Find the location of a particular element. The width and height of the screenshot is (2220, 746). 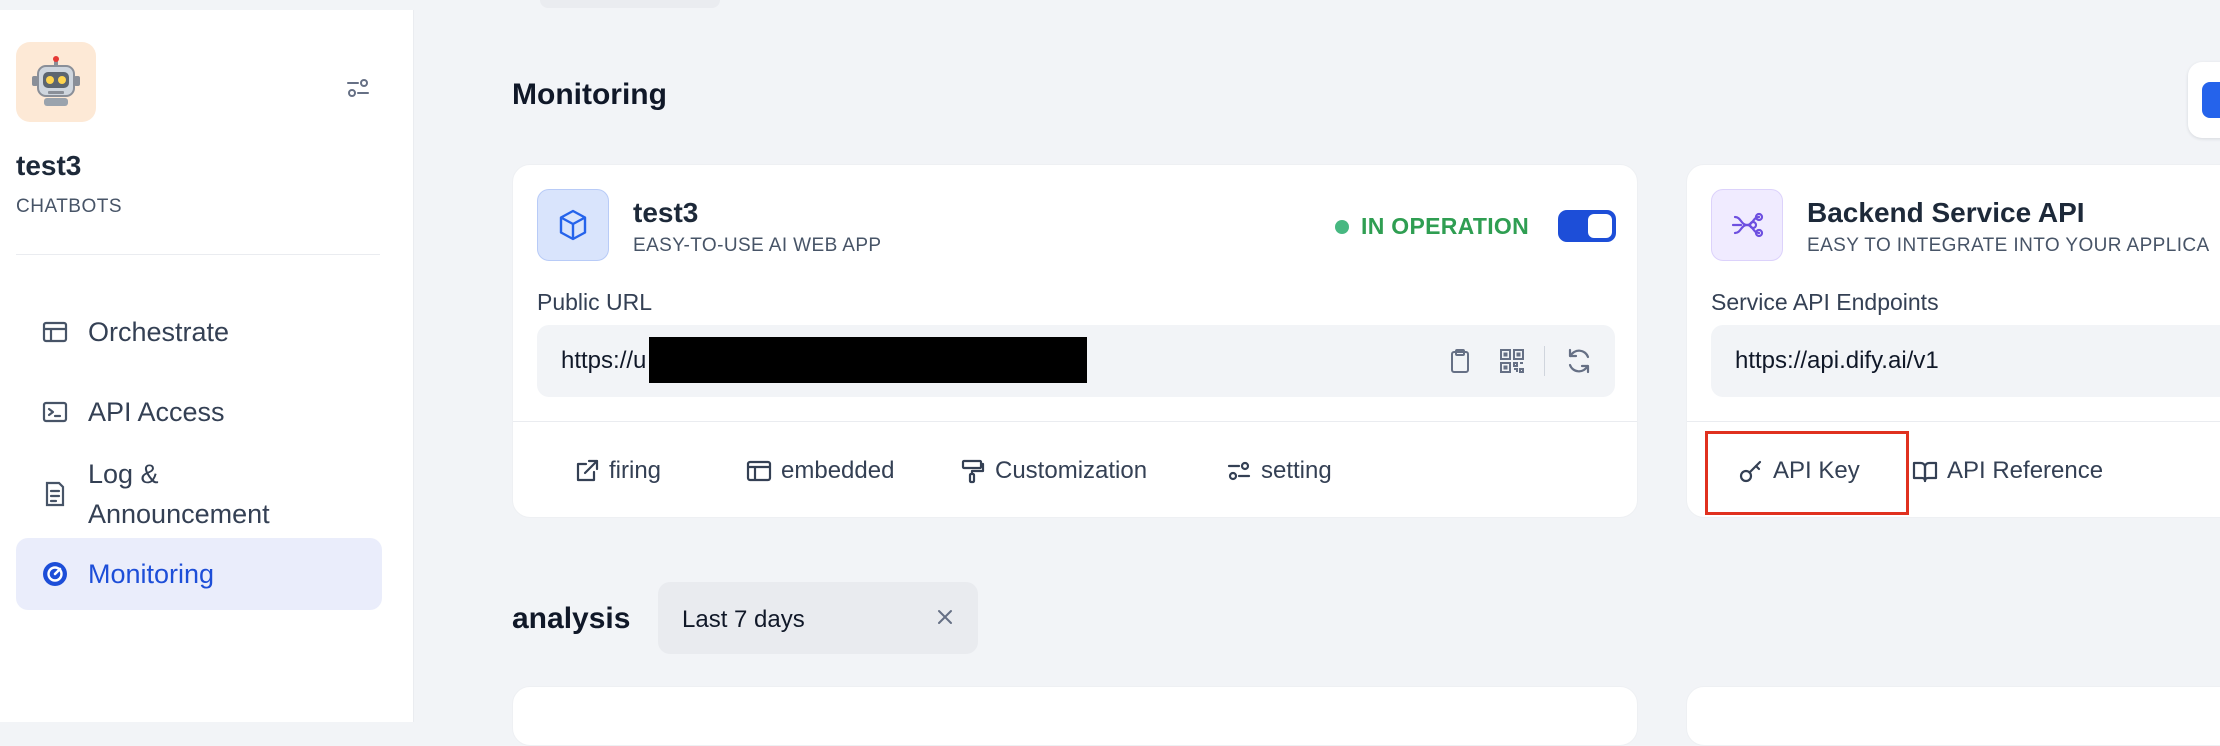

external-link-icon is located at coordinates (587, 471).